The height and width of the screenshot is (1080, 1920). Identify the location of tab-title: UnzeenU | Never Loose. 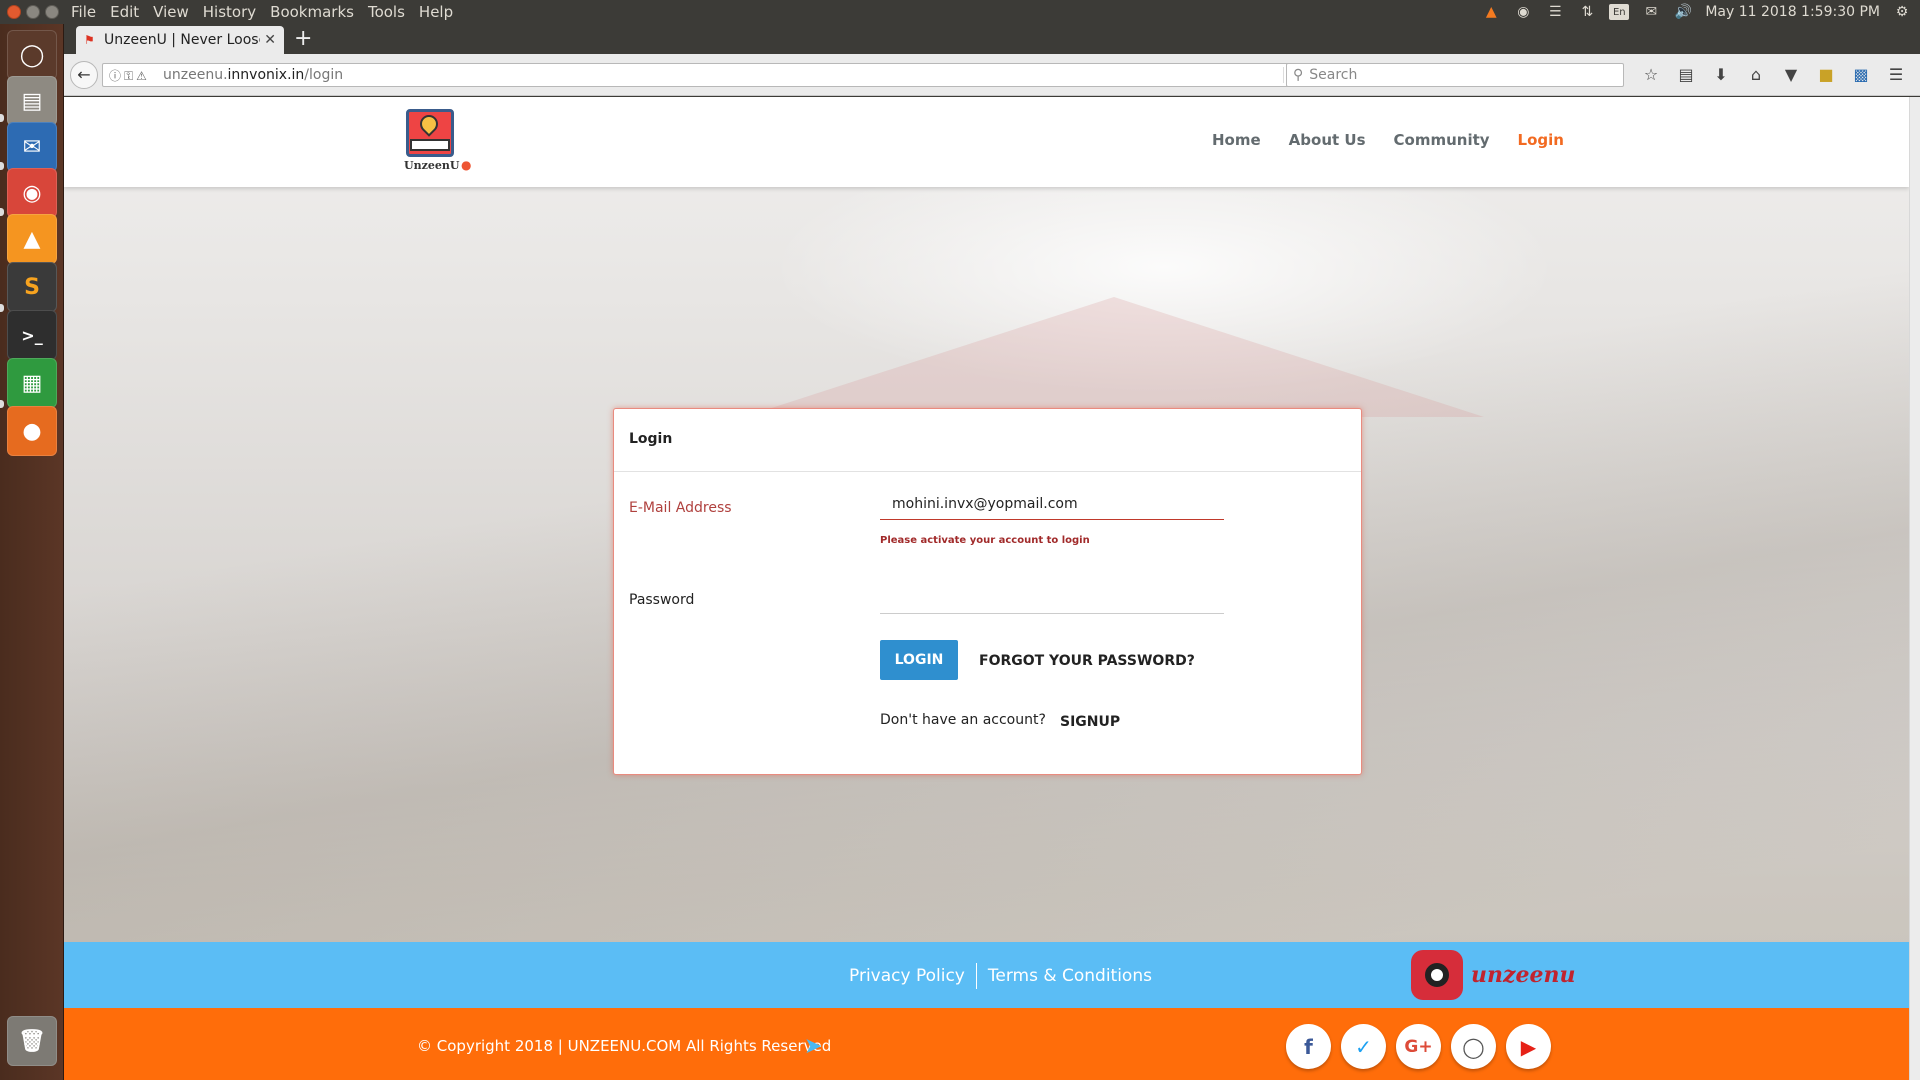
(182, 40).